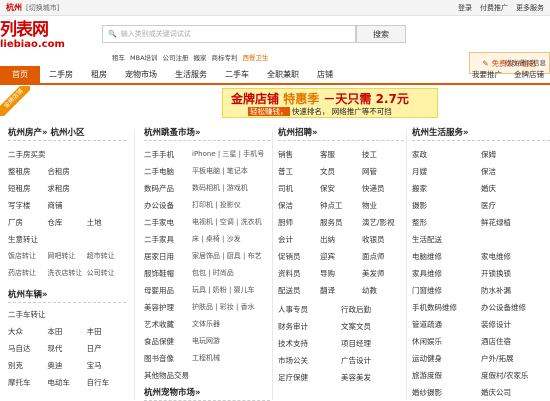 Image resolution: width=550 pixels, height=401 pixels. I want to click on category-link: 足疗保健, so click(309, 377).